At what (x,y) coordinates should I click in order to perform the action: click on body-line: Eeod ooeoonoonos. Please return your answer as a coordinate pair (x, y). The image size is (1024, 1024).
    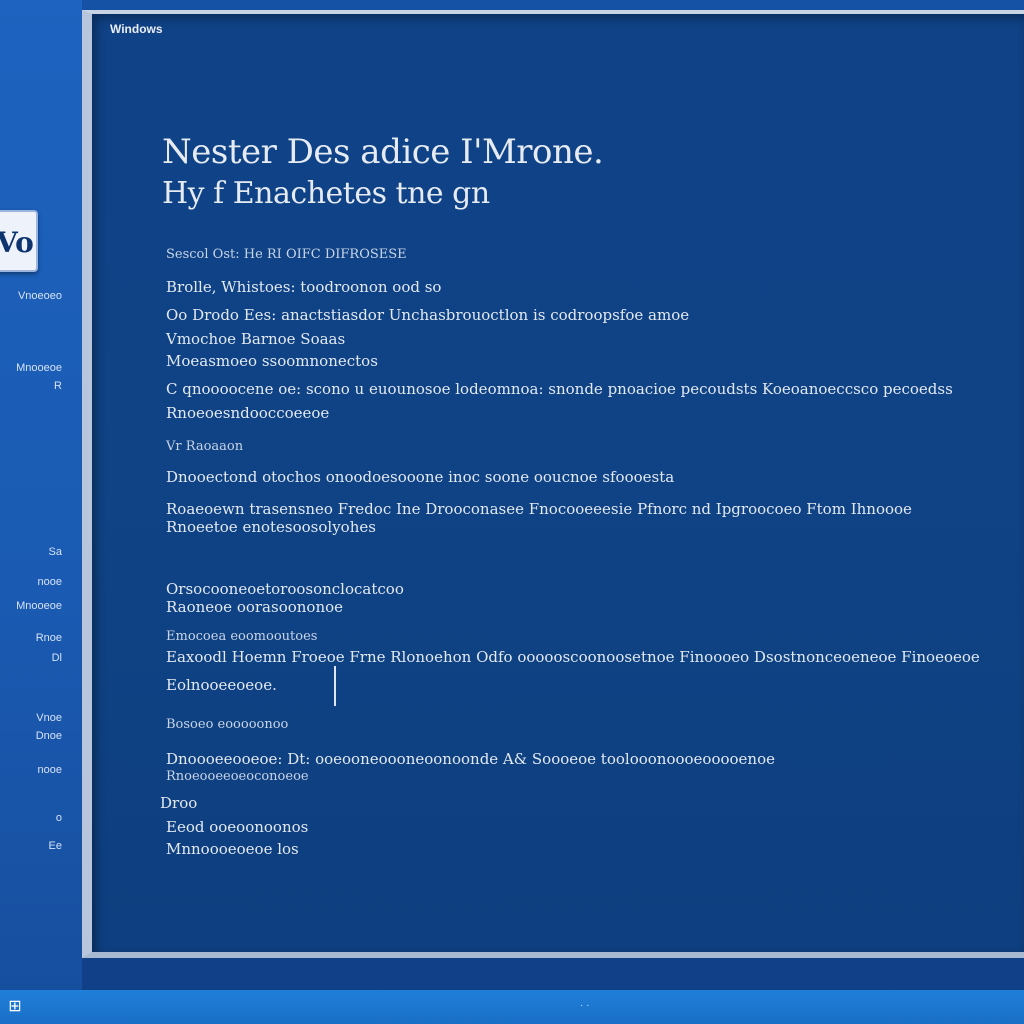
    Looking at the image, I should click on (237, 827).